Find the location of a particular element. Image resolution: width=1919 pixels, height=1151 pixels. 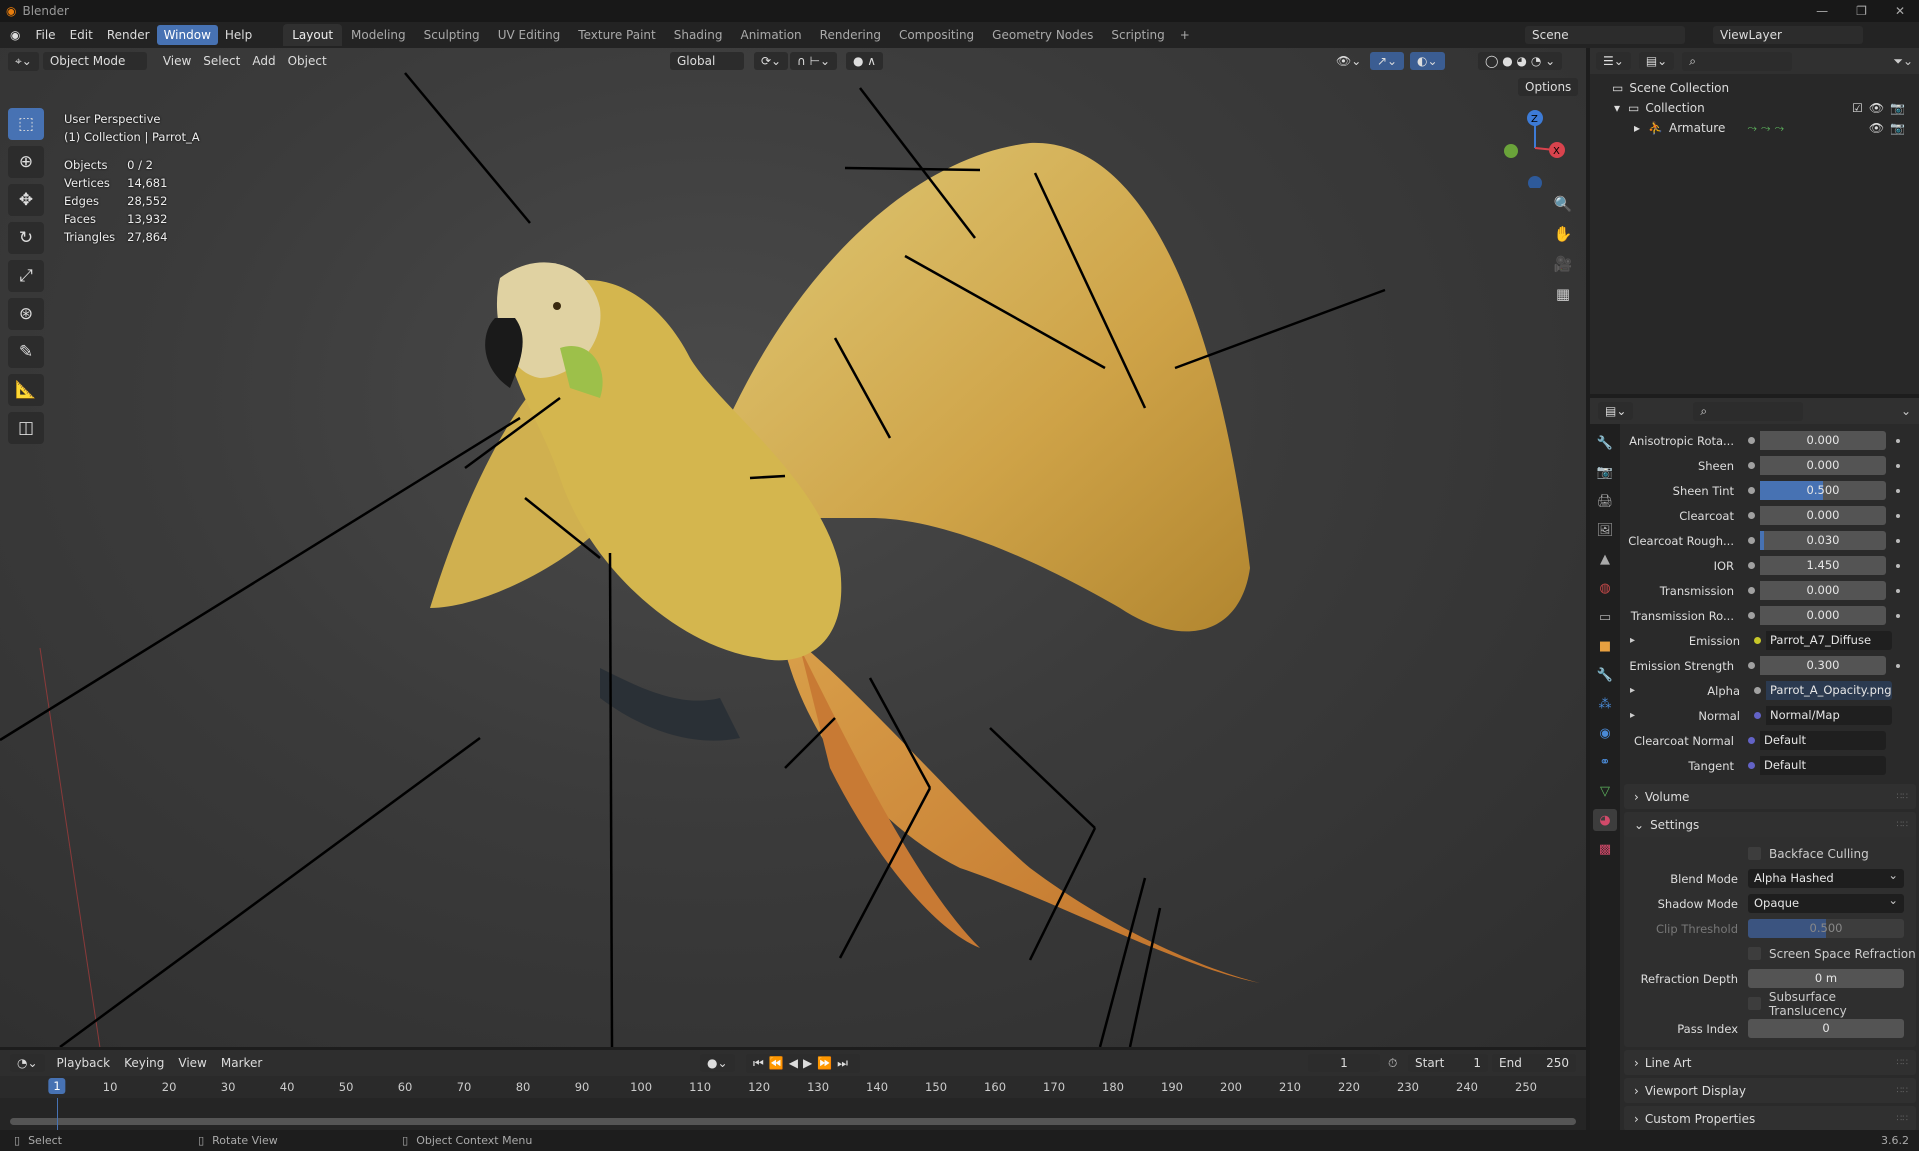

viewport-menu-object: Object is located at coordinates (307, 61).